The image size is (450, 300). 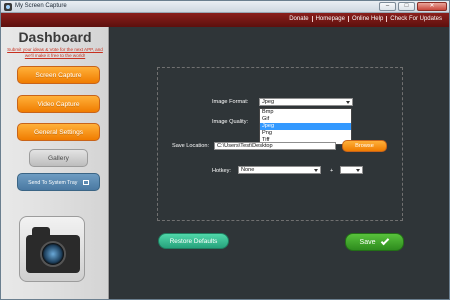 What do you see at coordinates (387, 6) in the screenshot?
I see `minimize-button: –` at bounding box center [387, 6].